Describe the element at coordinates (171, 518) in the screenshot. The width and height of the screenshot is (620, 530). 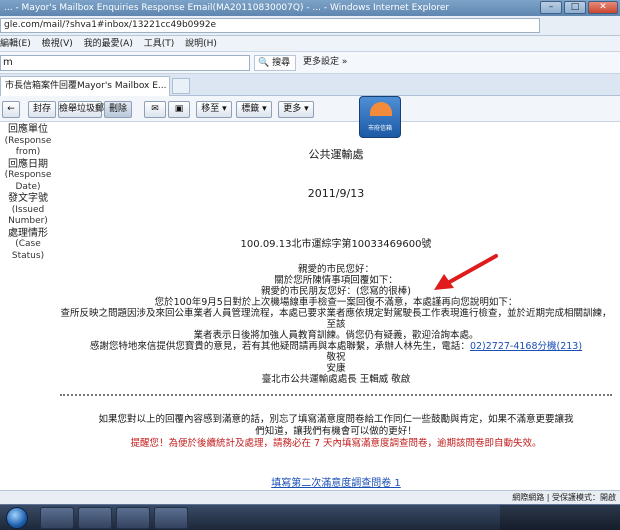
I see `taskbar-ie-icon` at that location.